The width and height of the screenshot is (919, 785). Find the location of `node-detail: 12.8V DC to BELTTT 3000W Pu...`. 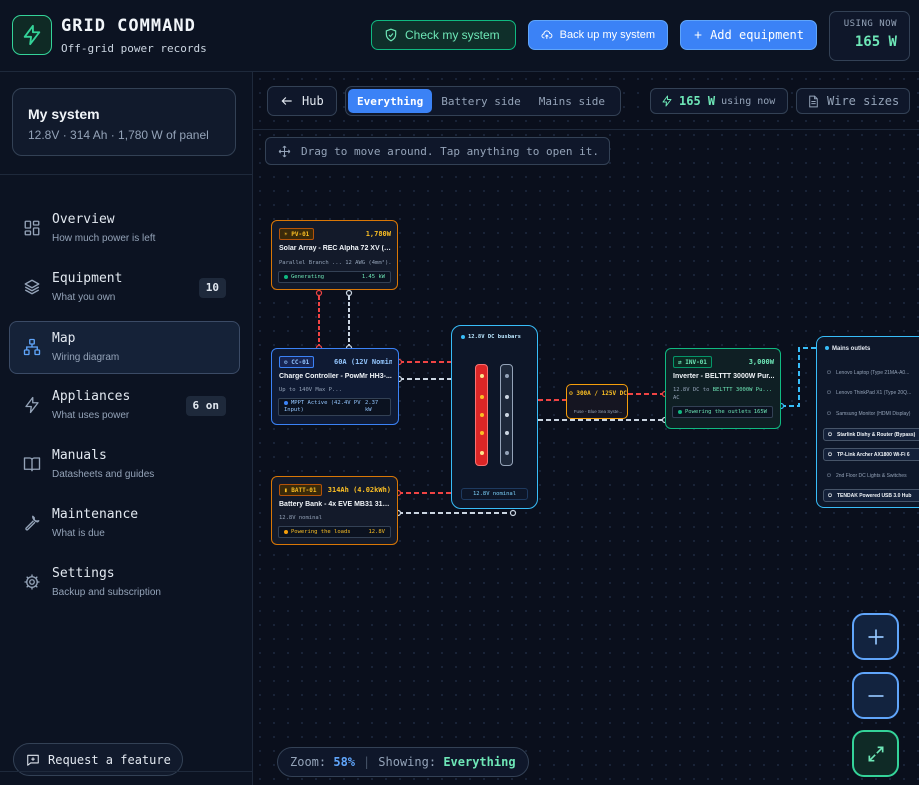

node-detail: 12.8V DC to BELTTT 3000W Pu... is located at coordinates (723, 390).